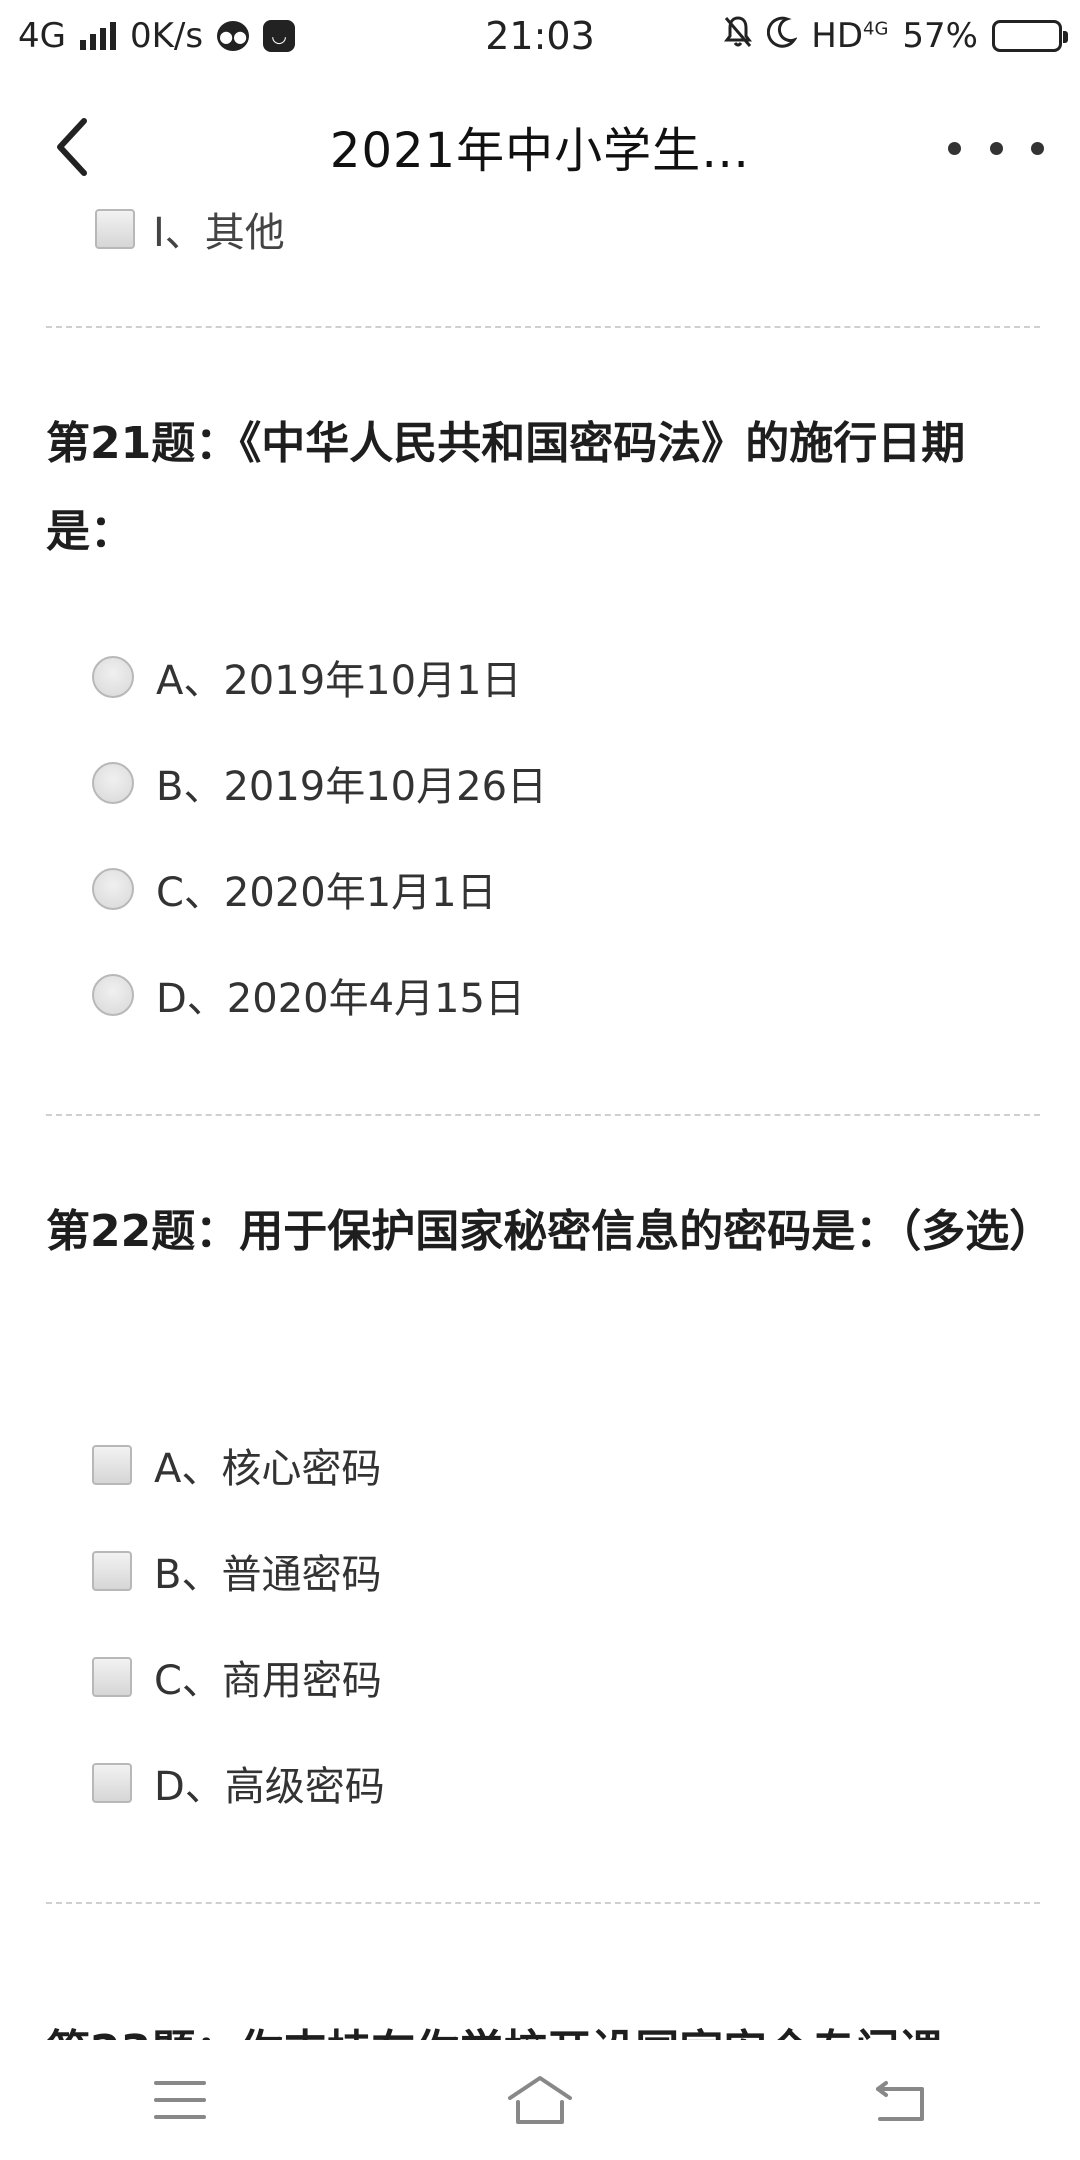  Describe the element at coordinates (850, 36) in the screenshot. I see `hd-indicator: HD4G` at that location.